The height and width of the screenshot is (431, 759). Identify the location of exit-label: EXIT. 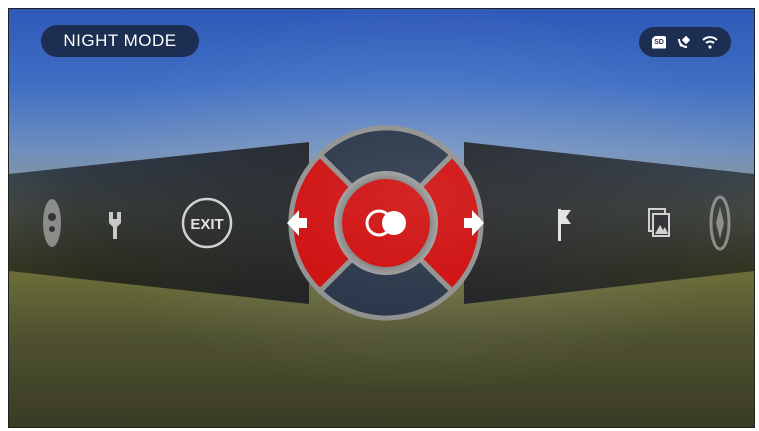
(206, 224).